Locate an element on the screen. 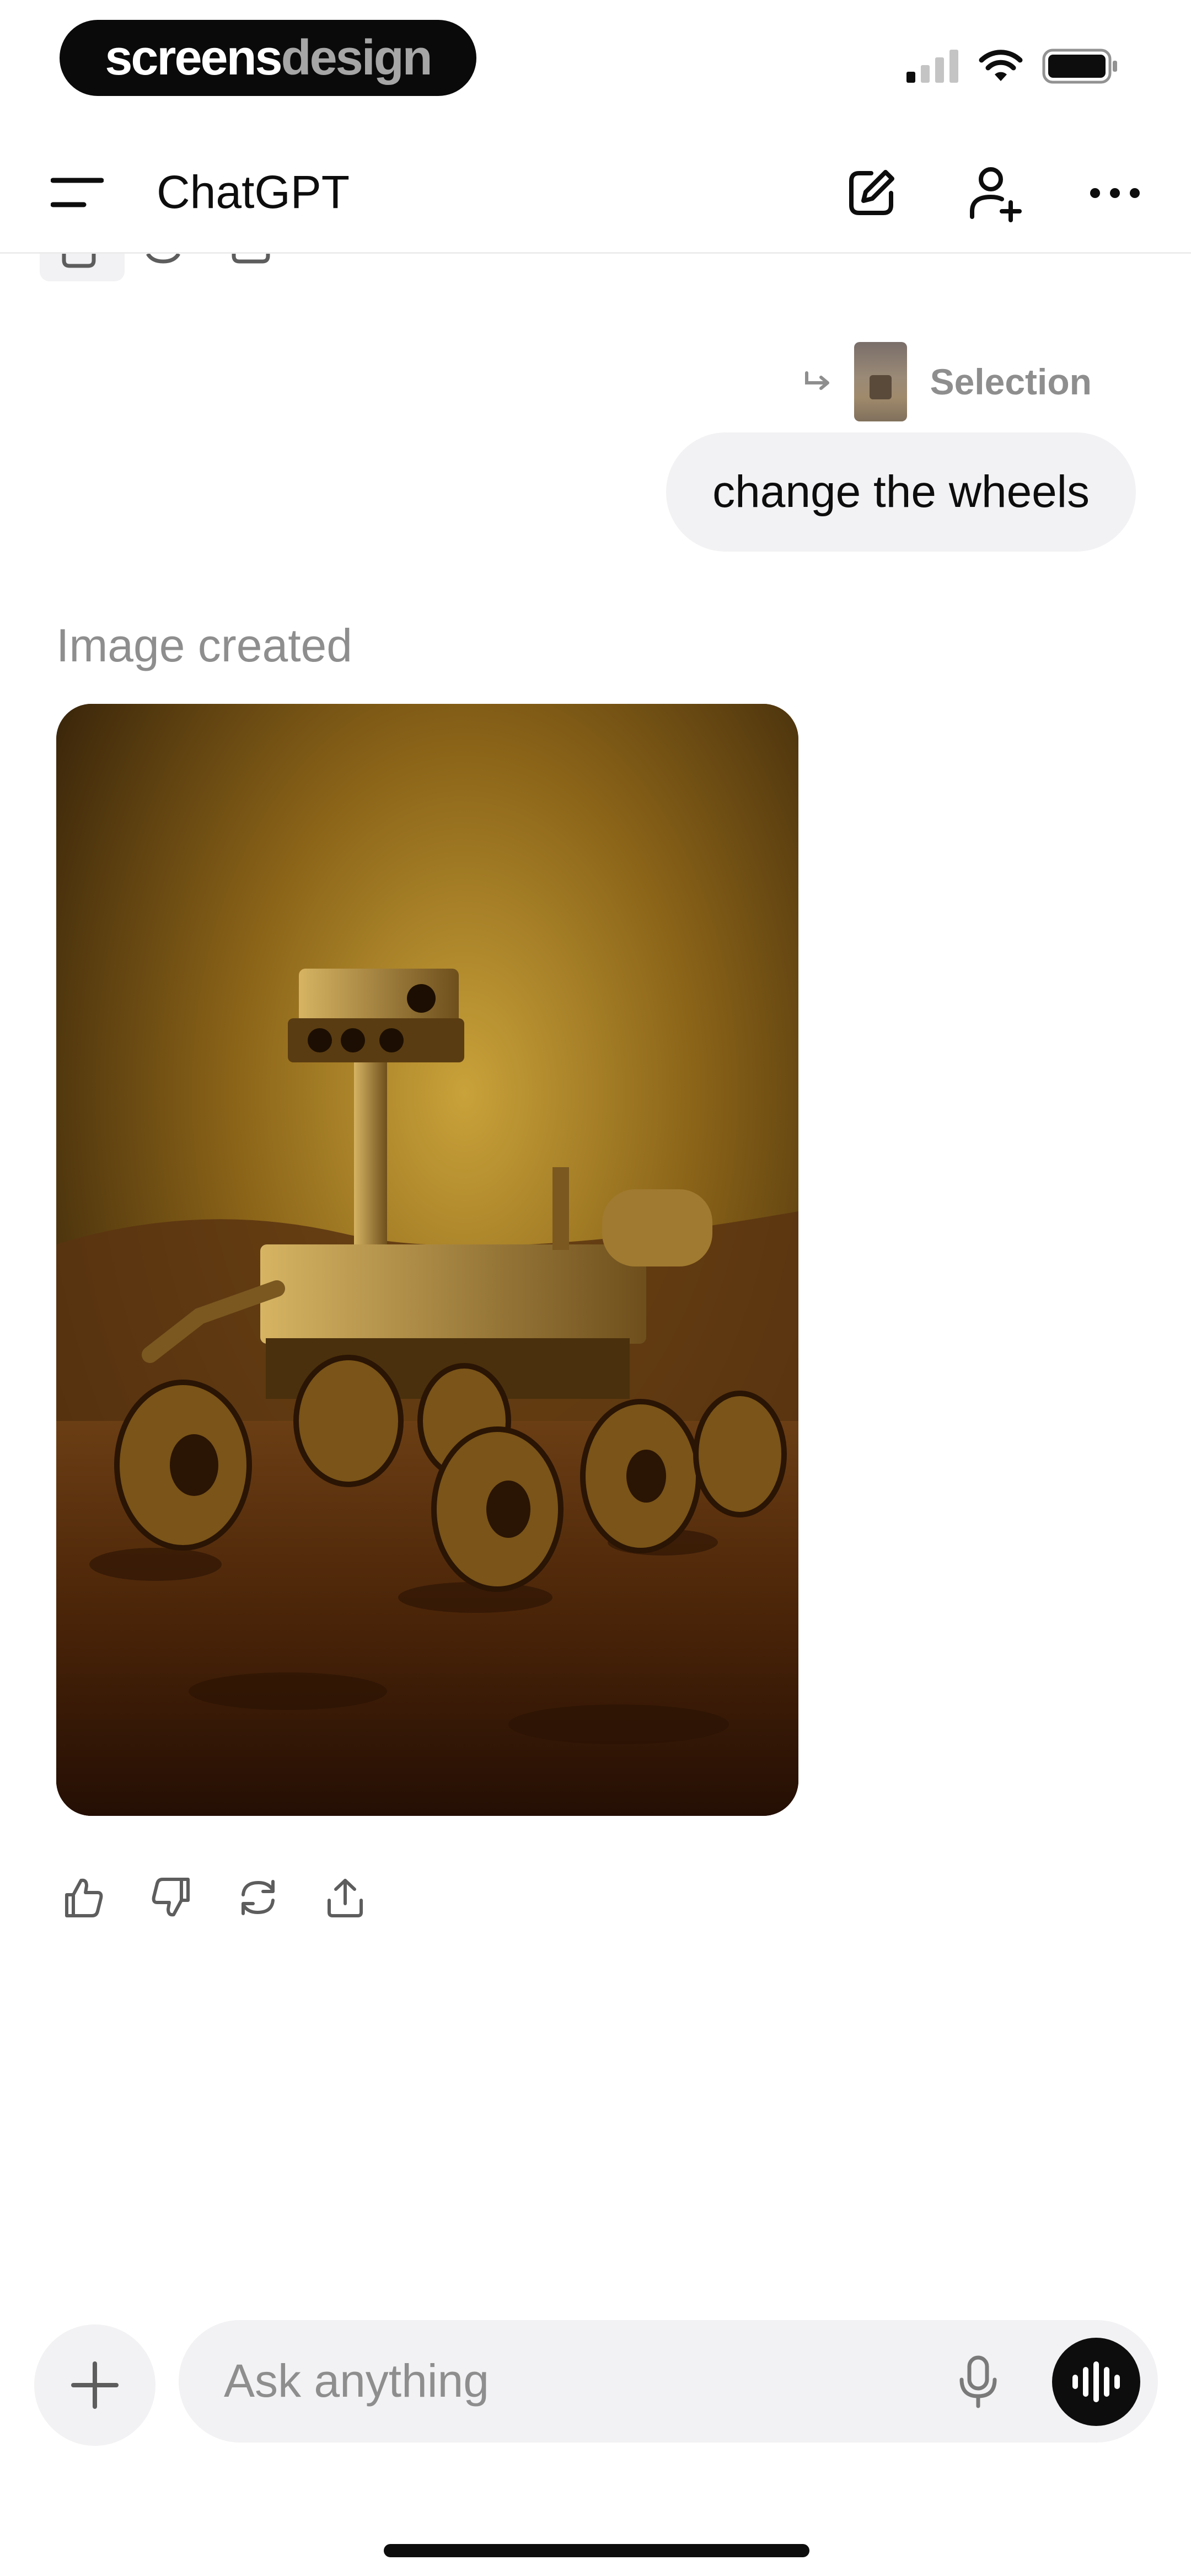 The height and width of the screenshot is (2576, 1191). watermark-text-part2: design is located at coordinates (357, 57).